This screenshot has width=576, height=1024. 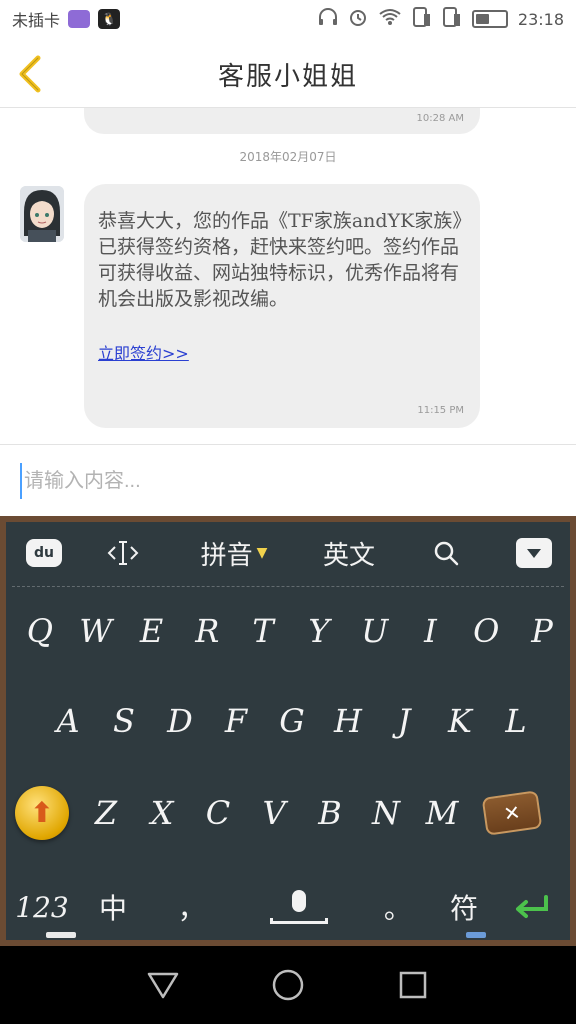 What do you see at coordinates (440, 118) in the screenshot?
I see `previous-message-time: 10:28 AM` at bounding box center [440, 118].